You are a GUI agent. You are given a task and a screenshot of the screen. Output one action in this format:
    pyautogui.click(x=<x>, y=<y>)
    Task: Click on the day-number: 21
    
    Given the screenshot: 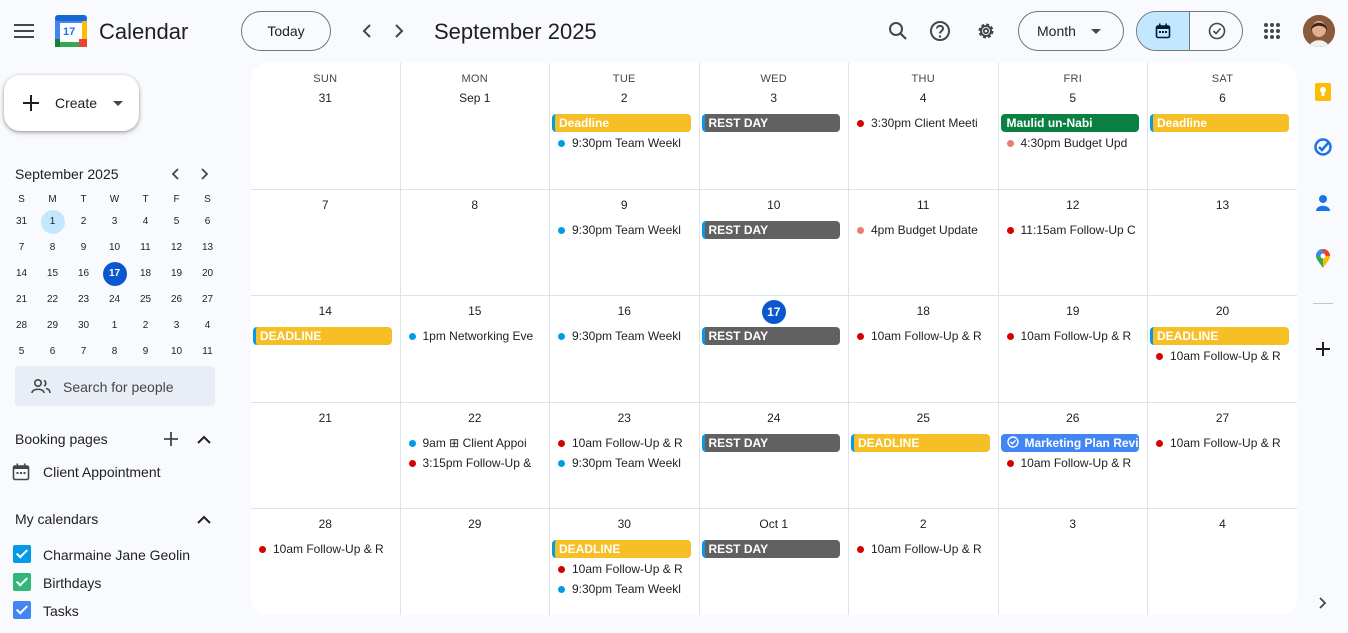 What is the action you would take?
    pyautogui.click(x=325, y=418)
    